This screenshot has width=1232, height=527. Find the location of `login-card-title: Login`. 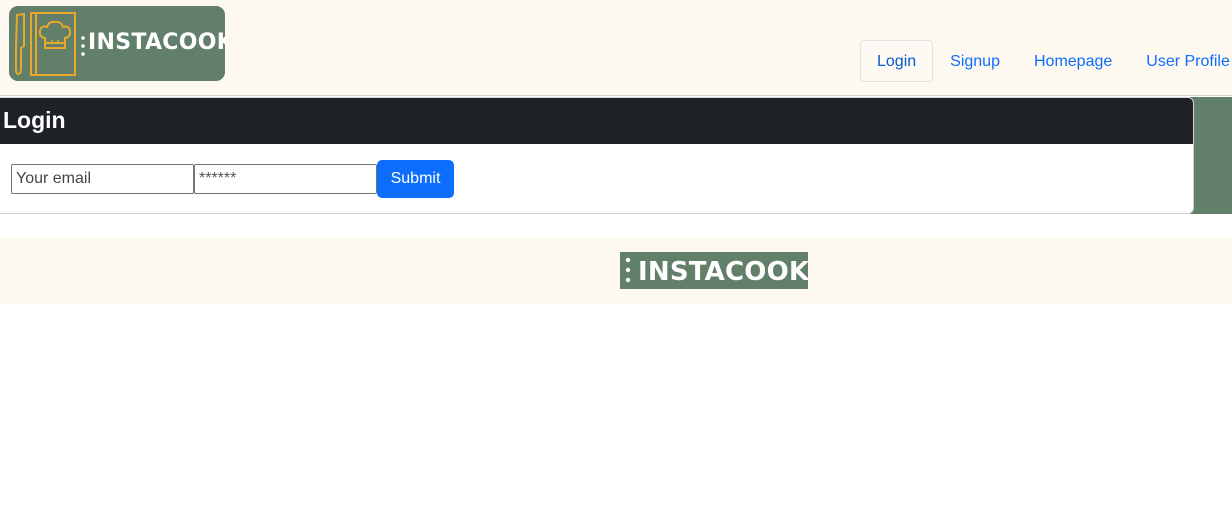

login-card-title: Login is located at coordinates (596, 121).